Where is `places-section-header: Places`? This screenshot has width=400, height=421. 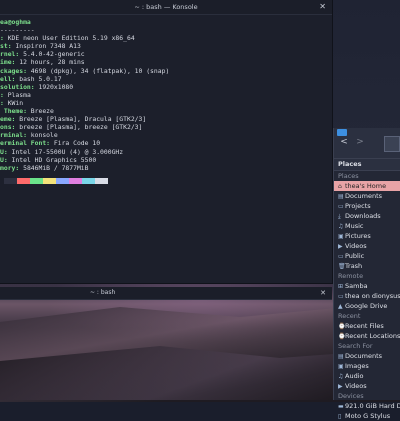 places-section-header: Places is located at coordinates (348, 176).